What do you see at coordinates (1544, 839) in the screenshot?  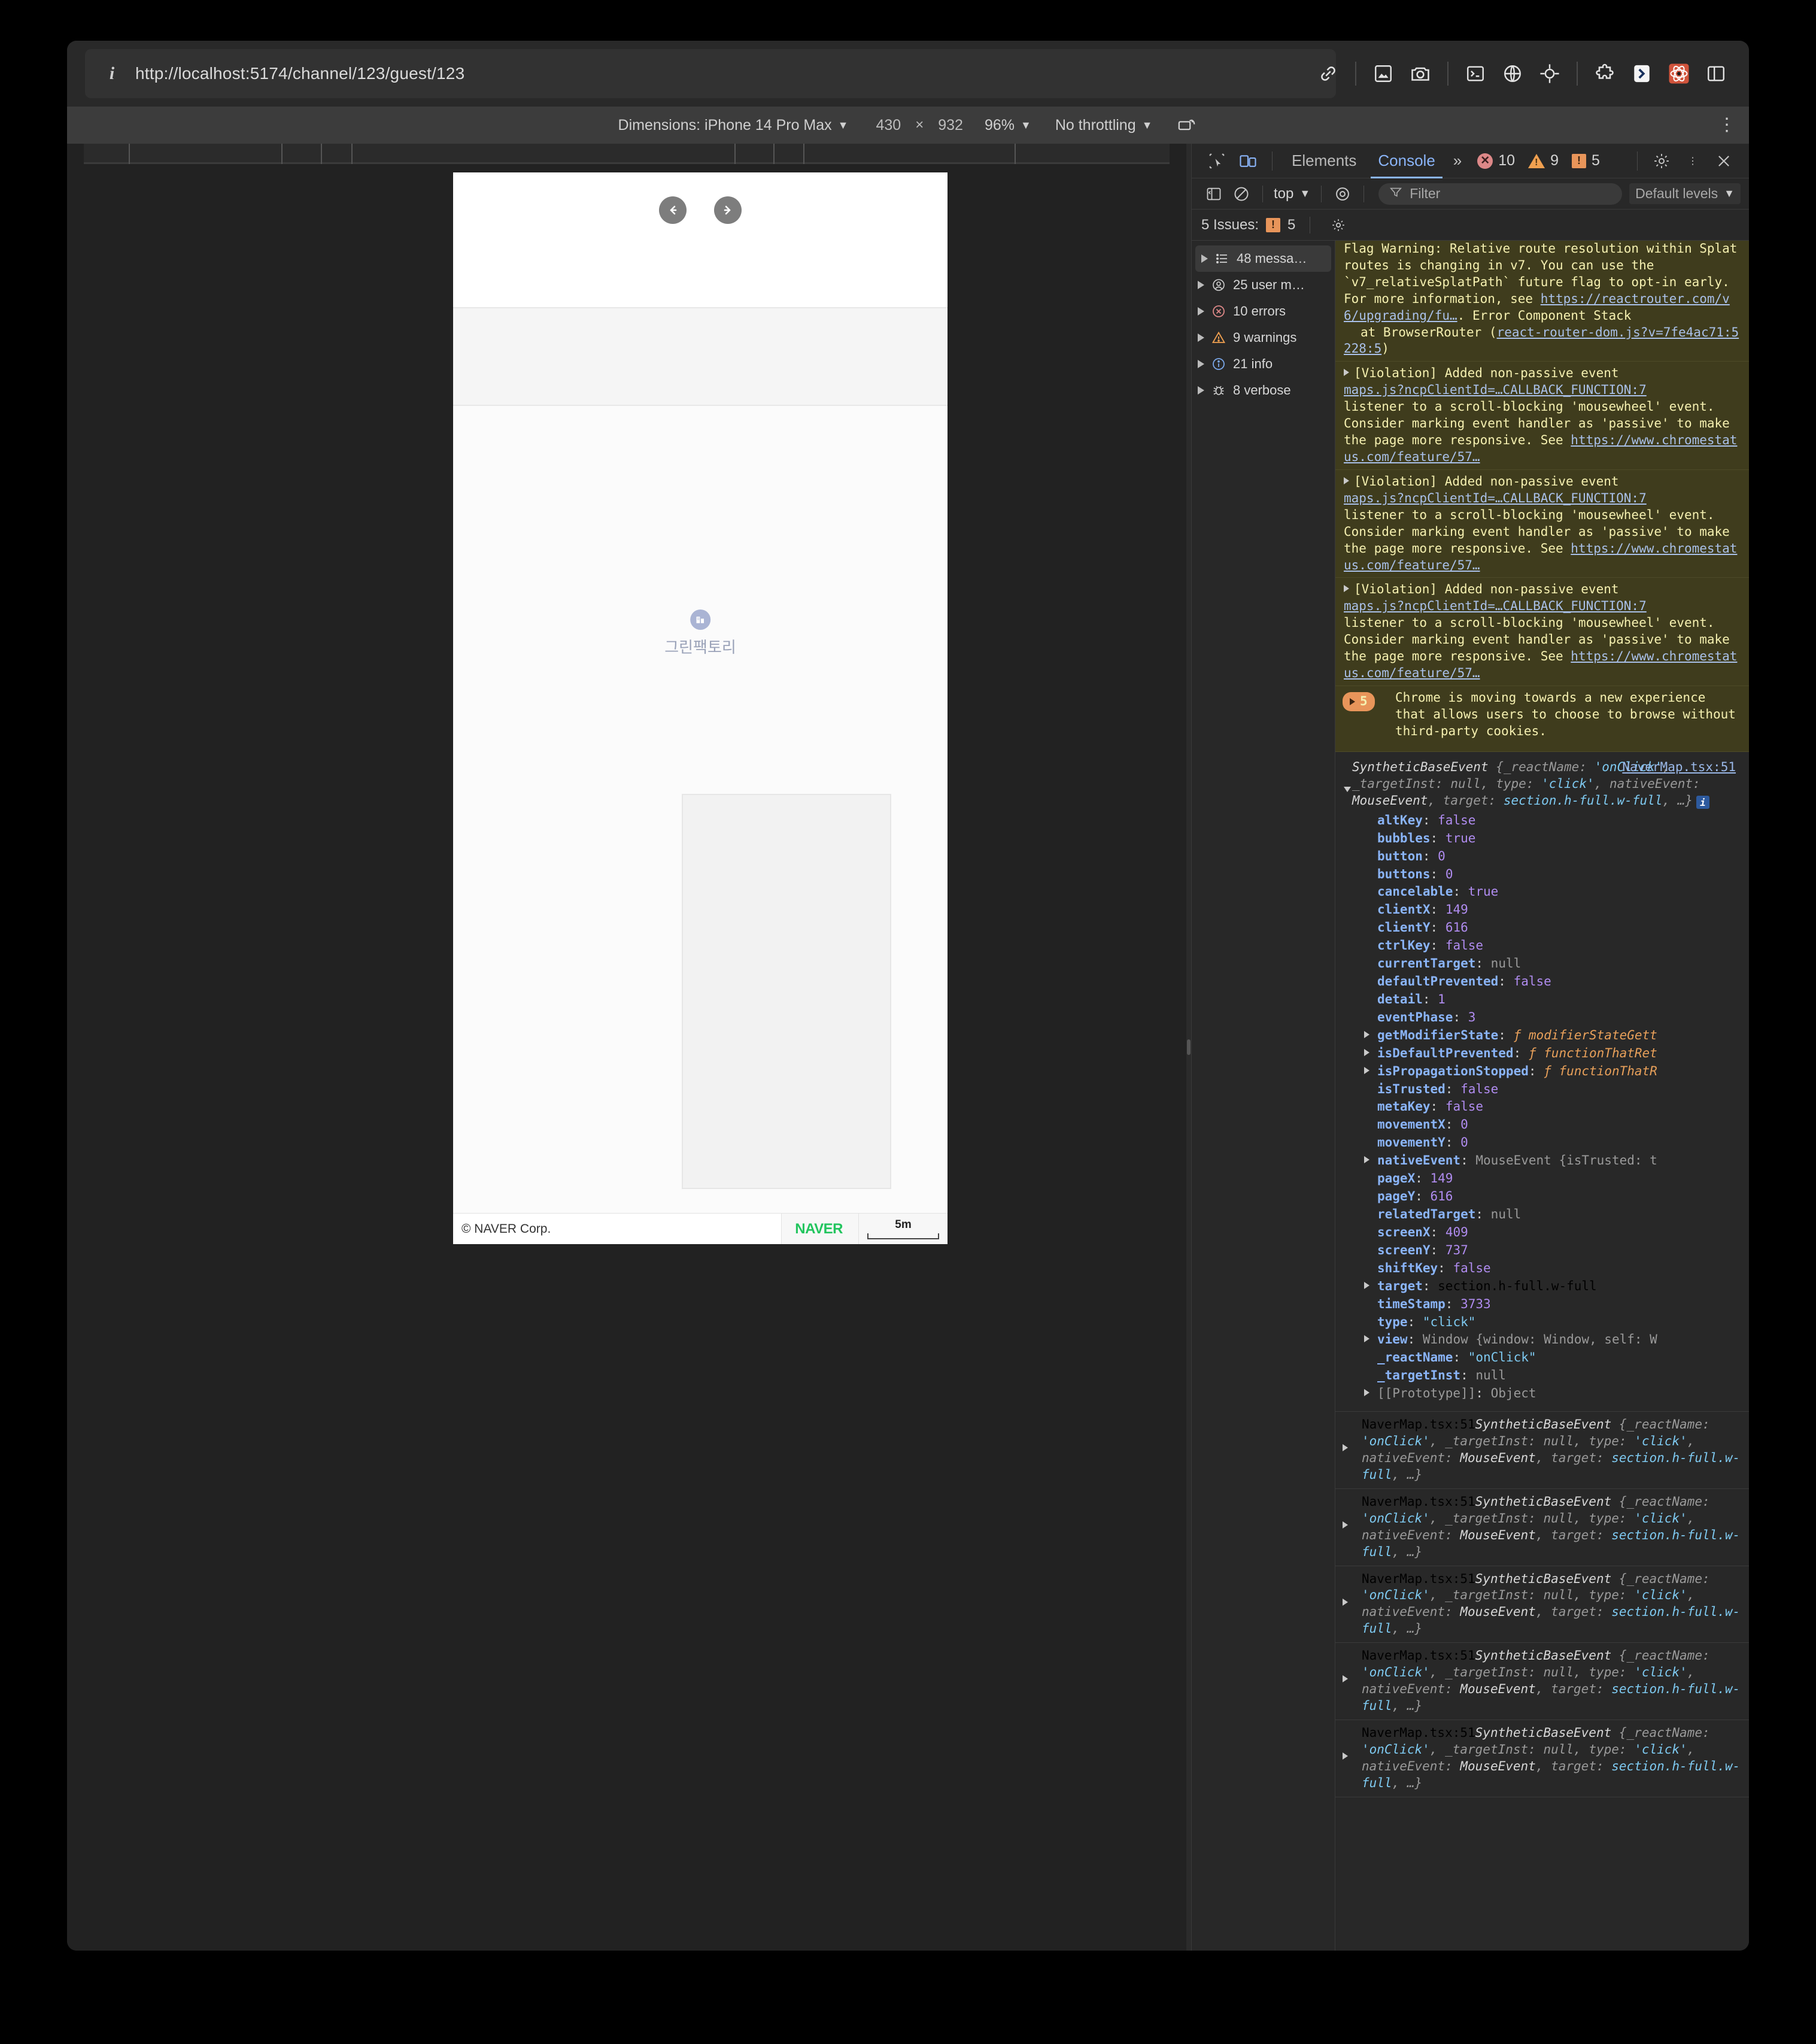 I see `object-property: bubbles: true` at bounding box center [1544, 839].